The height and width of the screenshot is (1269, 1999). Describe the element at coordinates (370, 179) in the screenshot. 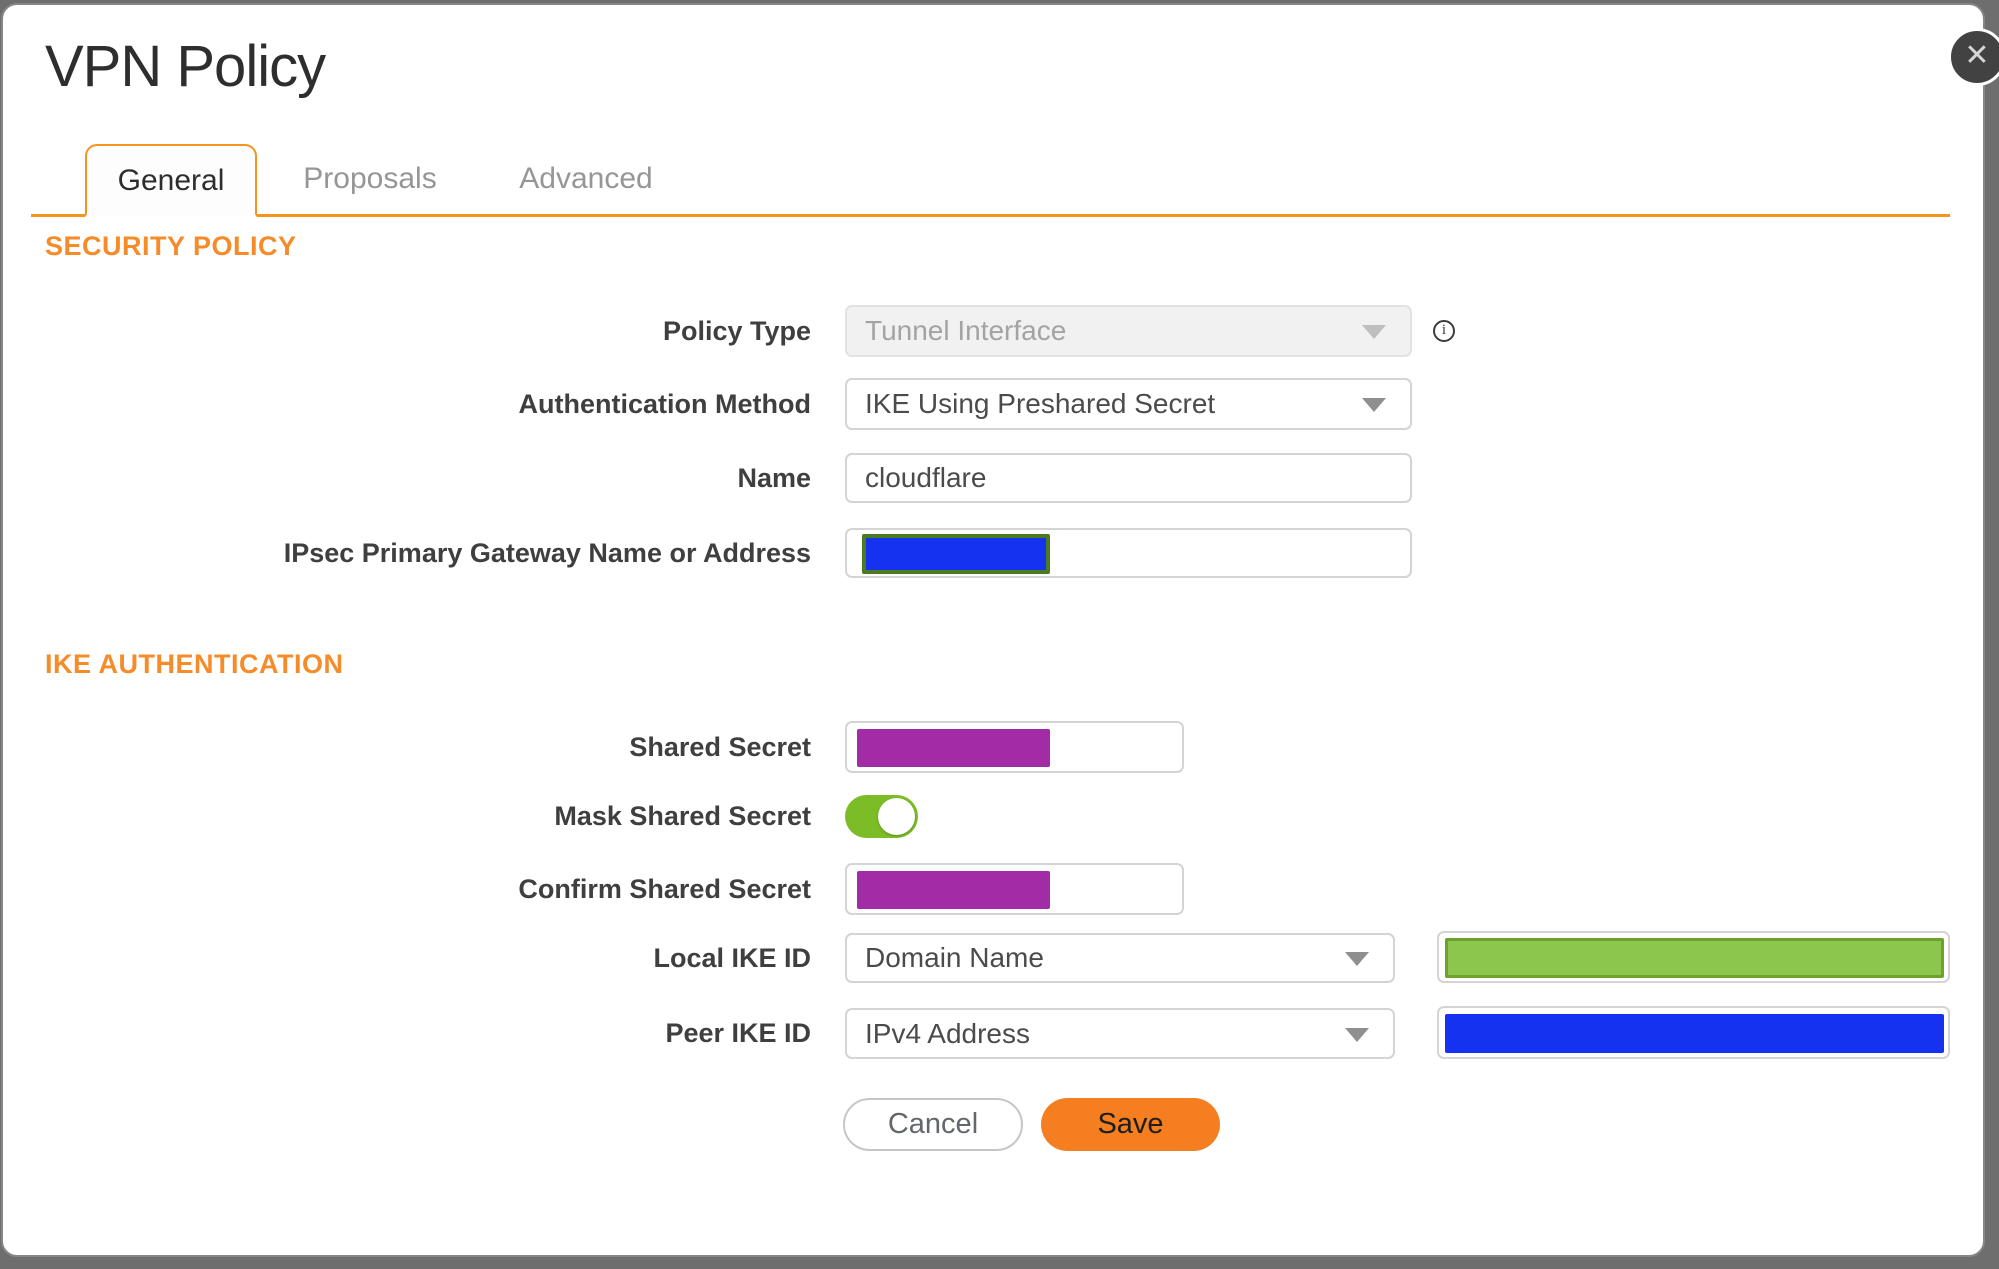

I see `tab-proposals: Proposals` at that location.